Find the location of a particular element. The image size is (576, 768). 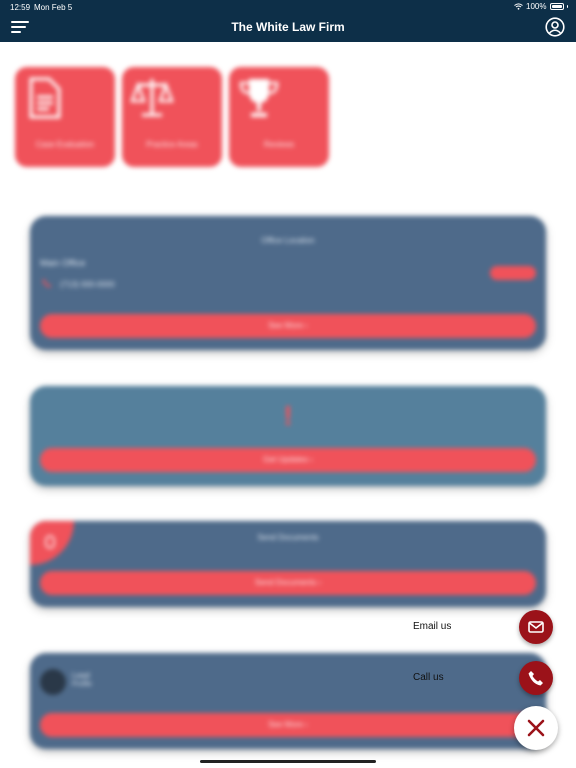

office-phone: (713) 000-0000 is located at coordinates (87, 284).